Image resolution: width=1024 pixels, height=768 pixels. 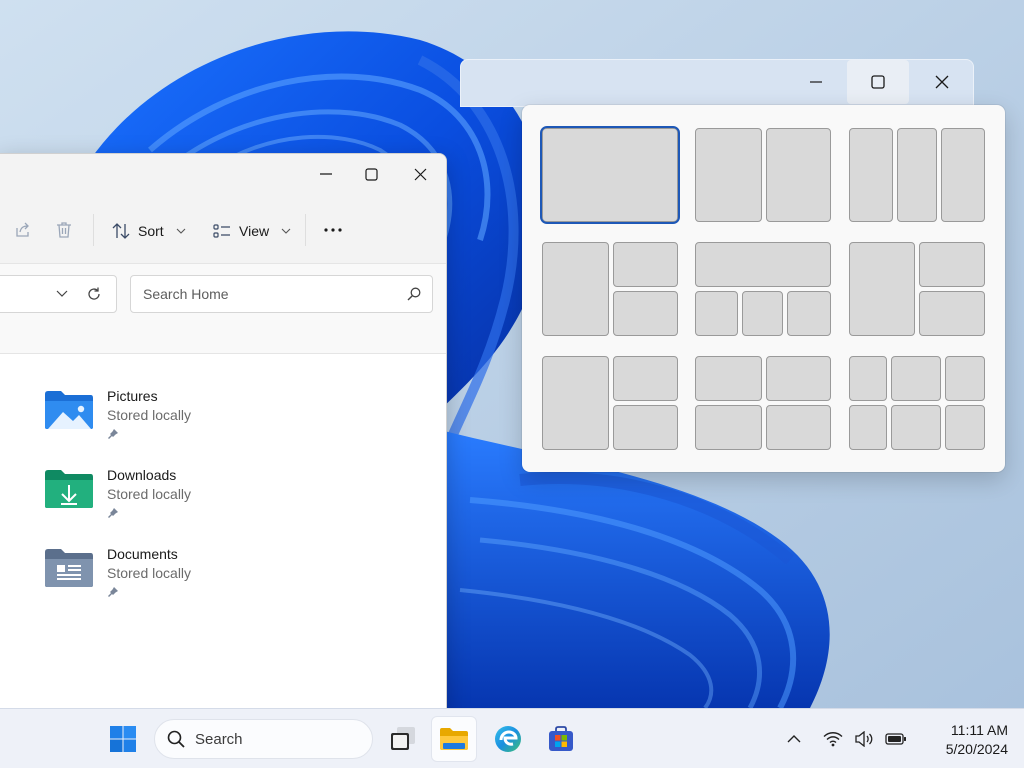 I want to click on task-view-icon, so click(x=403, y=738).